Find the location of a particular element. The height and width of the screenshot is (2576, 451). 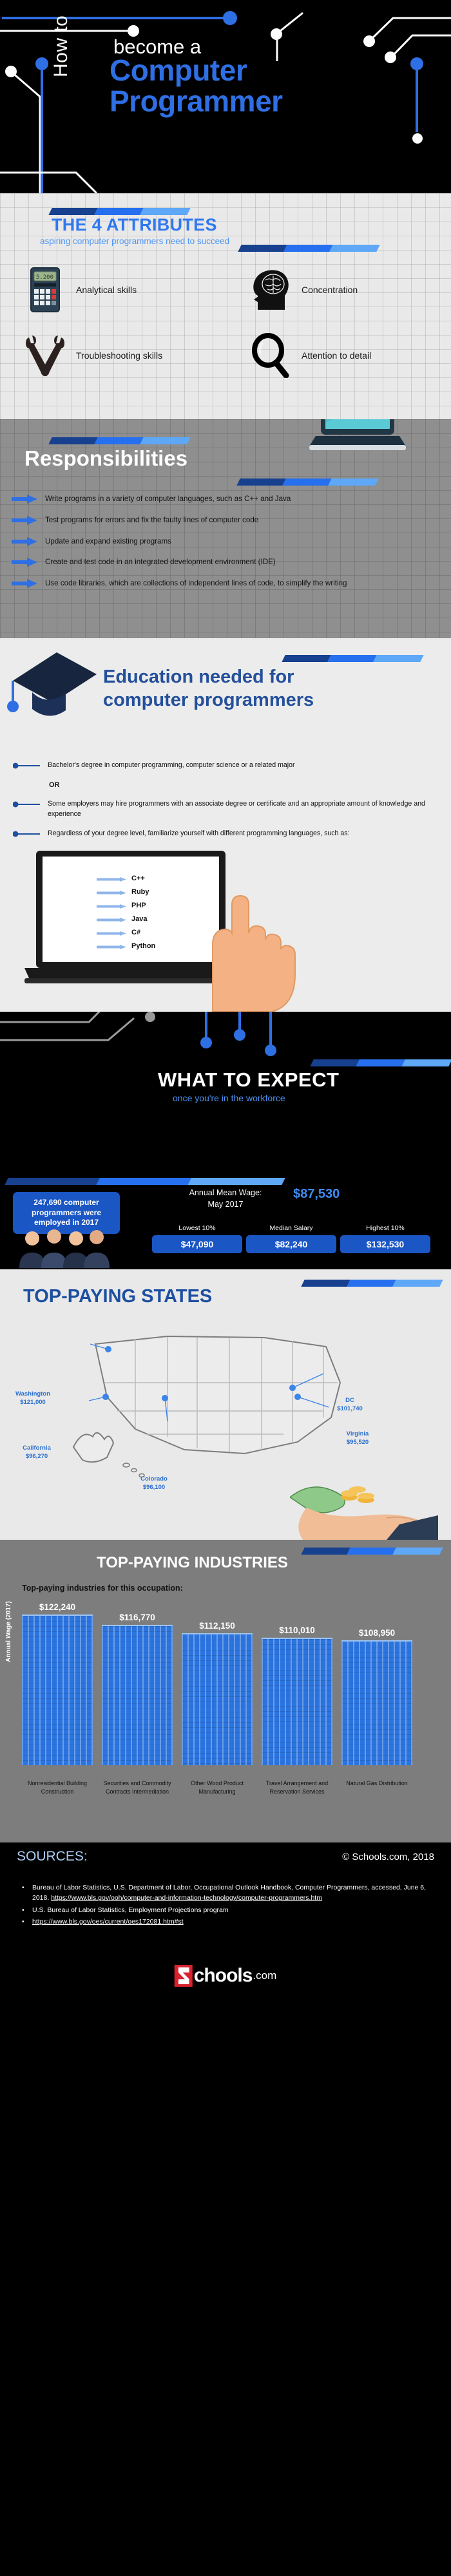

chart-category-label: Other Wood Product Manufacturing is located at coordinates (217, 1787).